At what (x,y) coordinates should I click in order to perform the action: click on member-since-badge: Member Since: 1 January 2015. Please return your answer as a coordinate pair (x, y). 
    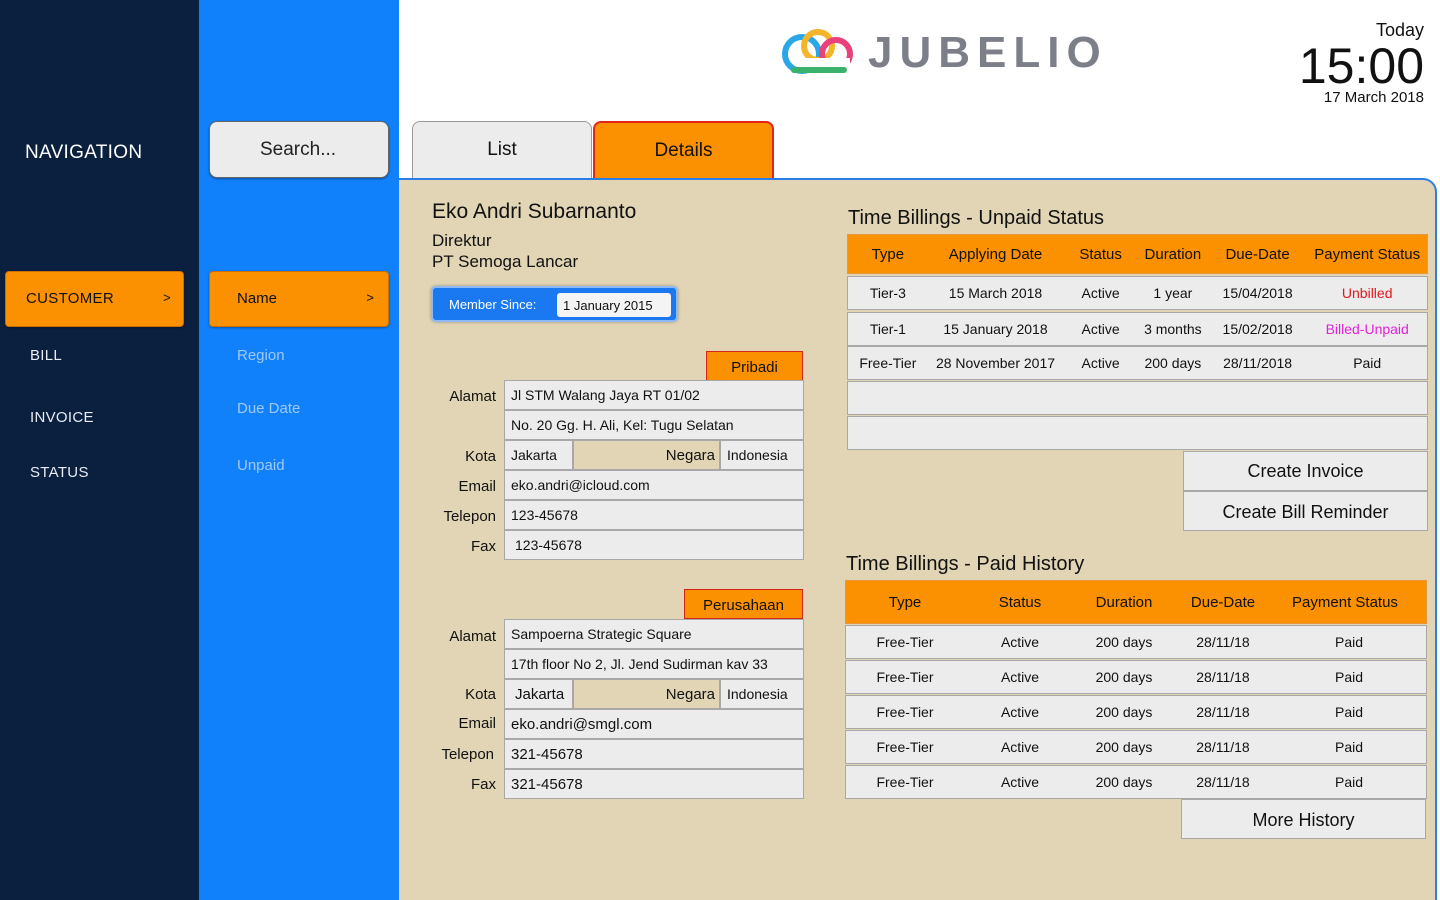
    Looking at the image, I should click on (554, 304).